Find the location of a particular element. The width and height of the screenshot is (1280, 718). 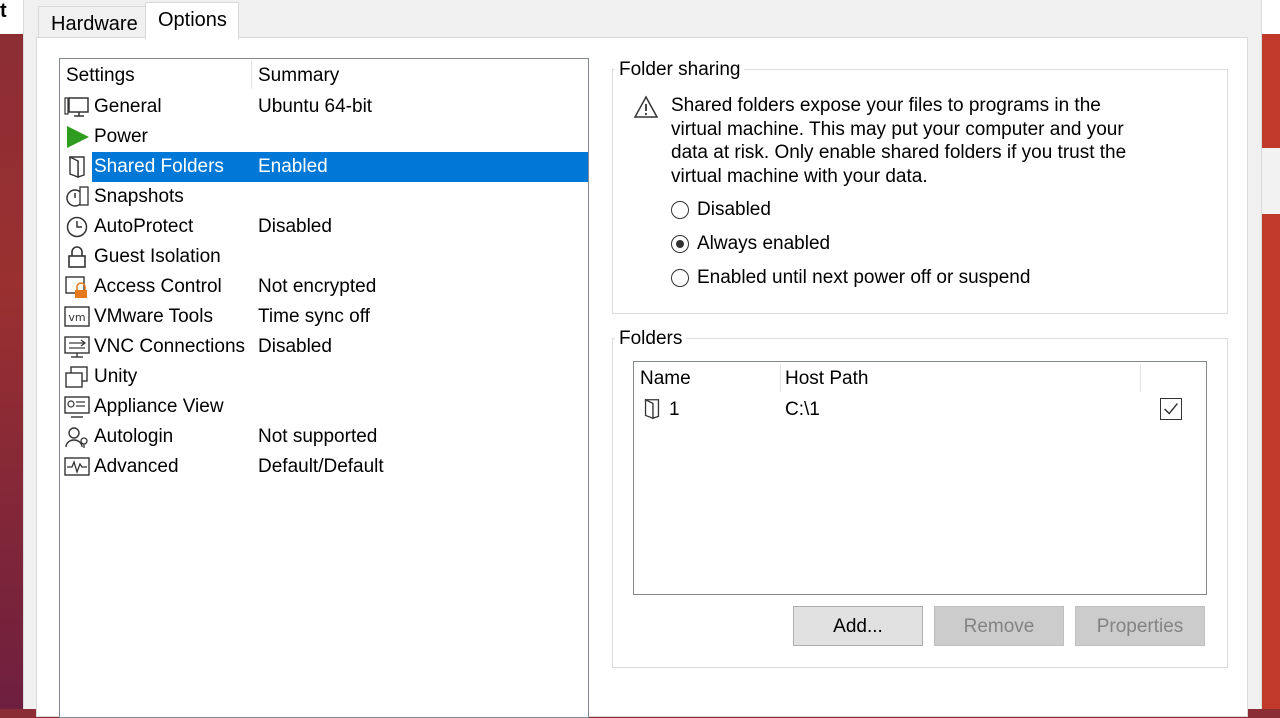

desktop-right-strip is located at coordinates (1270, 371).